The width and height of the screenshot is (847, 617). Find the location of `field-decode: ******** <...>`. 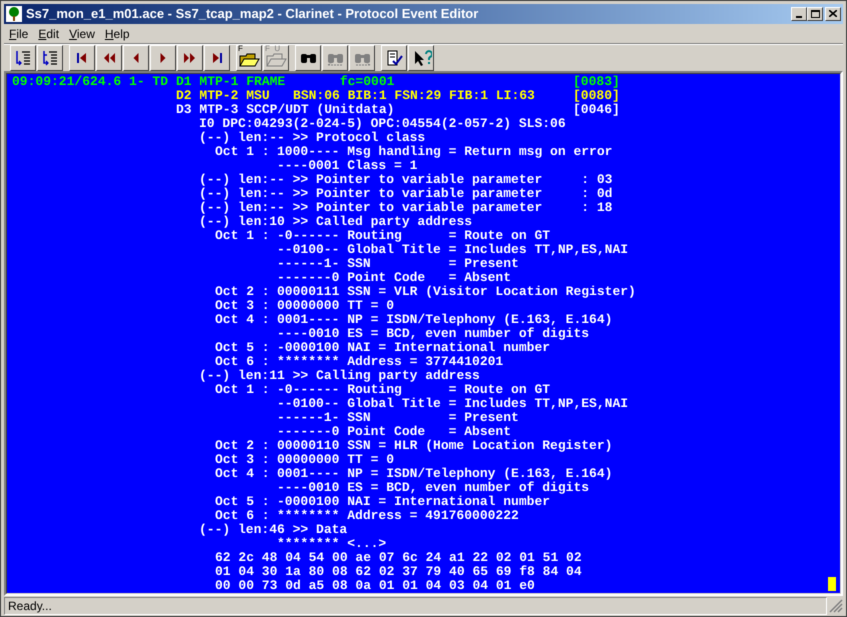

field-decode: ******** <...> is located at coordinates (331, 544).